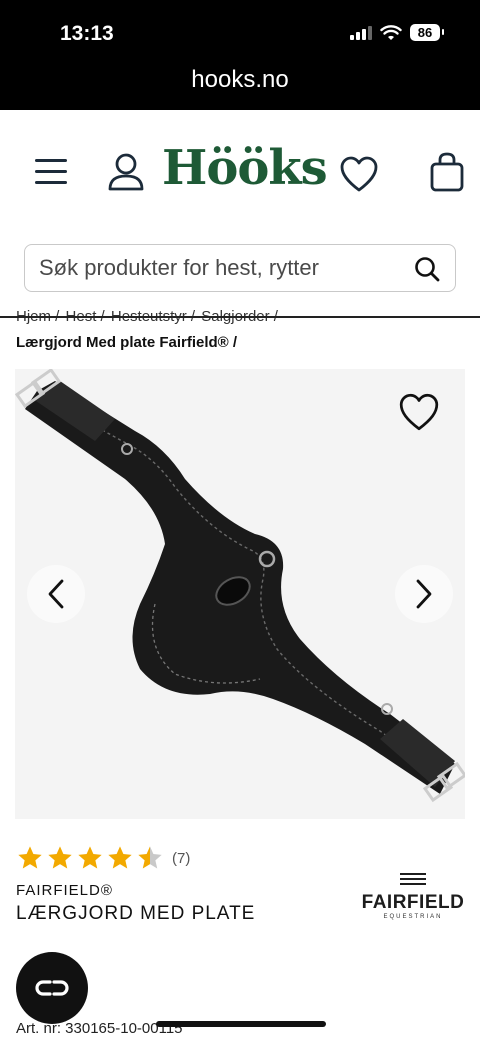  Describe the element at coordinates (359, 174) in the screenshot. I see `heart-icon` at that location.